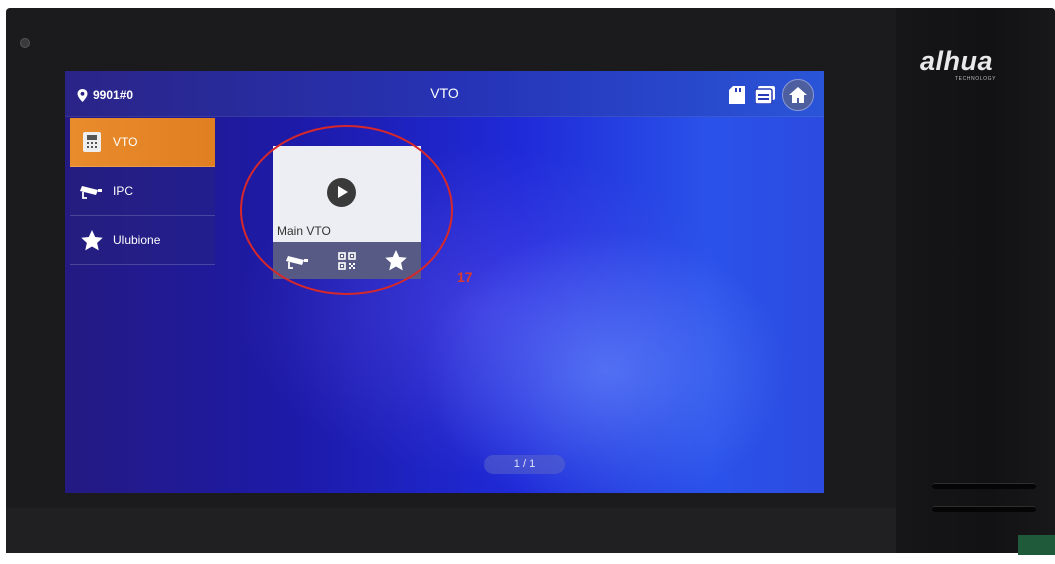  What do you see at coordinates (123, 191) in the screenshot?
I see `sidebar-item-label: IPC` at bounding box center [123, 191].